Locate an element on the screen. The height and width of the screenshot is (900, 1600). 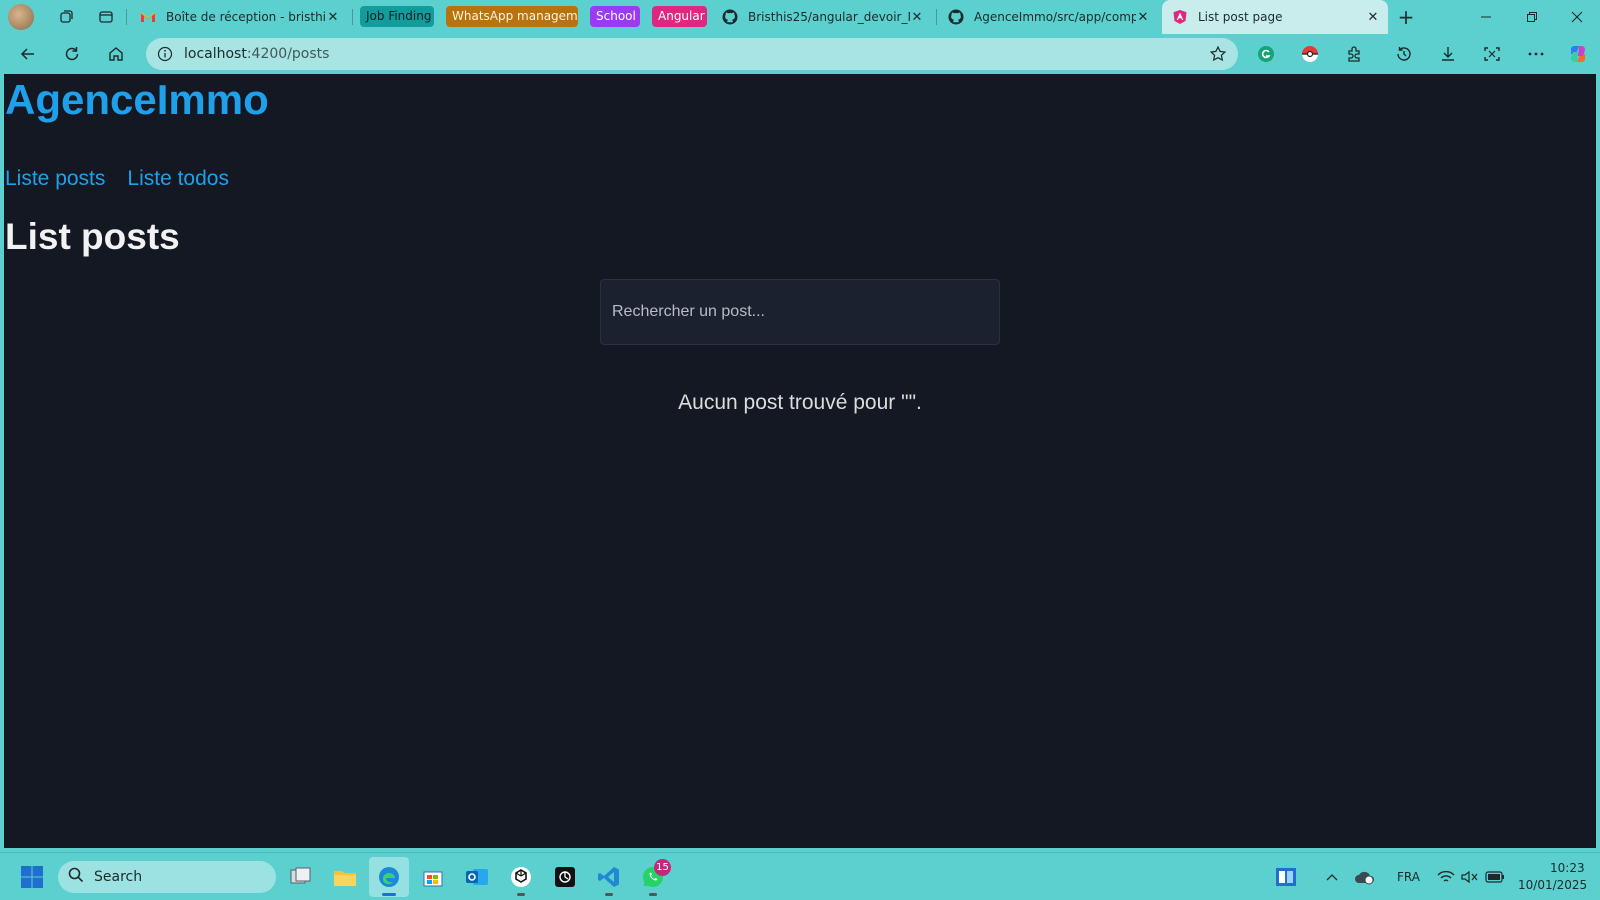
tab-github-agenceimmo: AgenceImmo/src/app/components ✕ is located at coordinates (1048, 17).